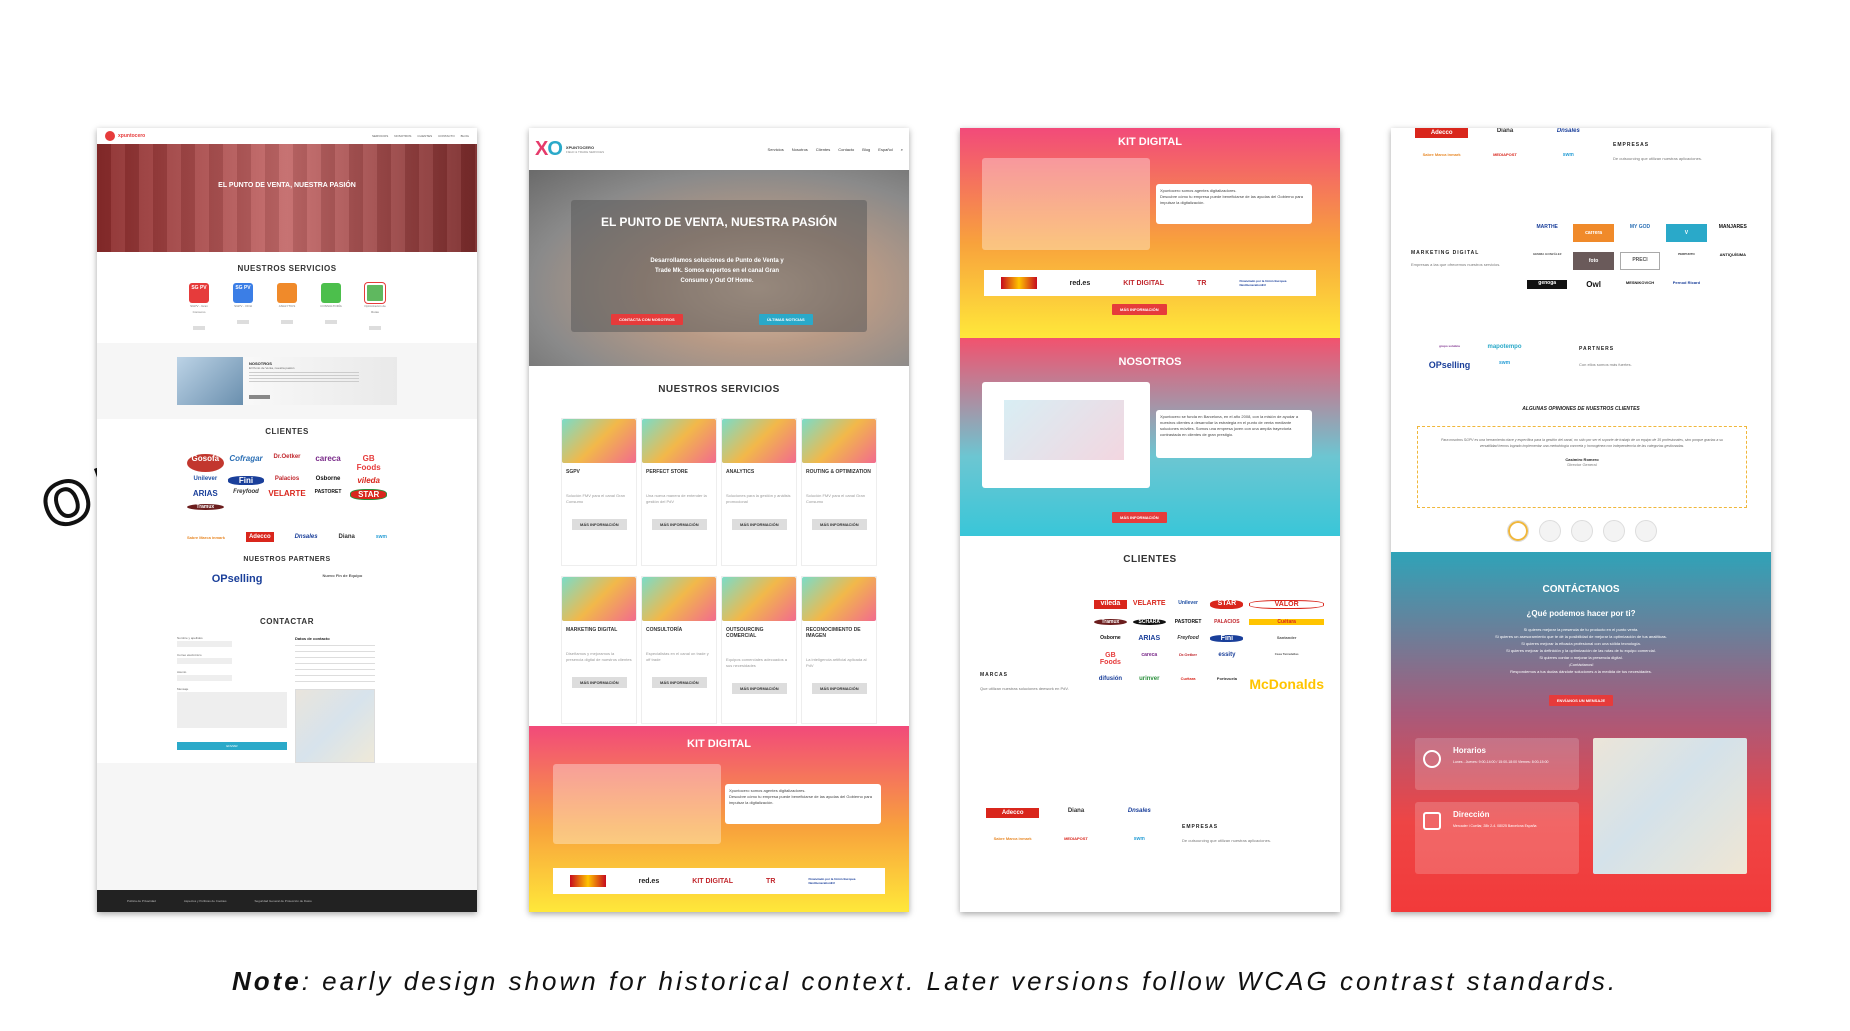  I want to click on nav-item: Clientes, so click(823, 149).